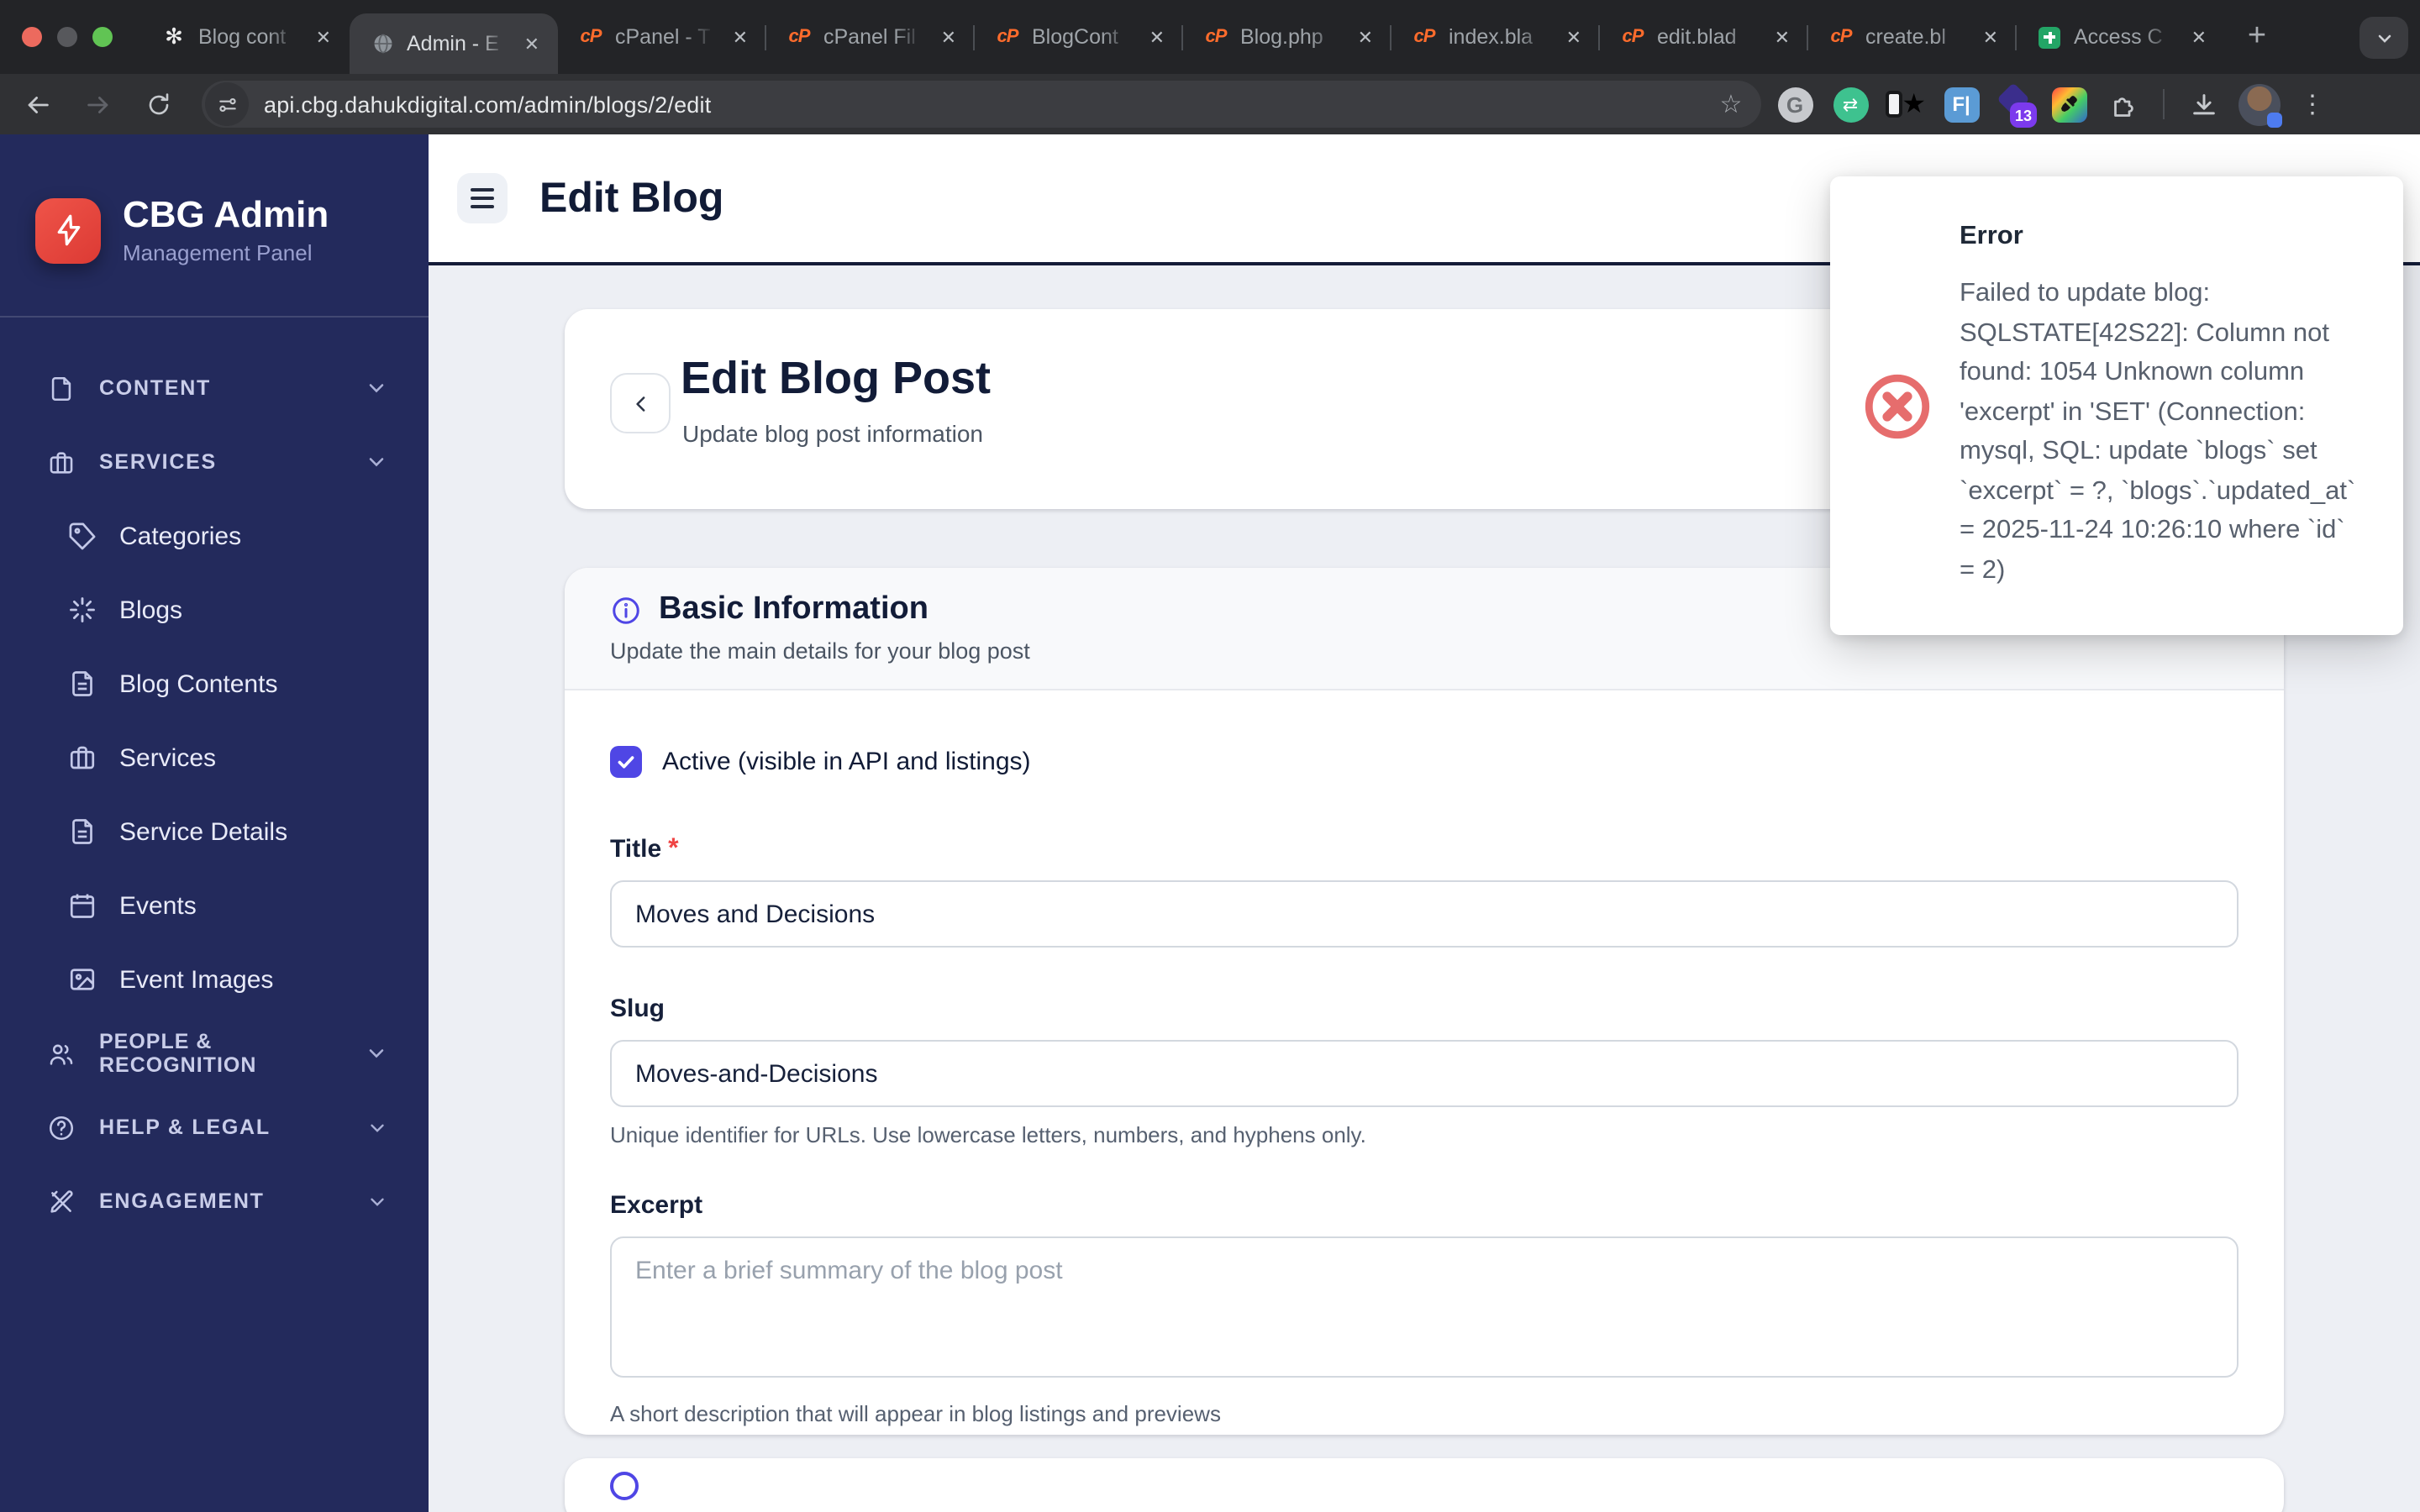 This screenshot has width=2420, height=1512. Describe the element at coordinates (62, 1201) in the screenshot. I see `design-tools-icon` at that location.